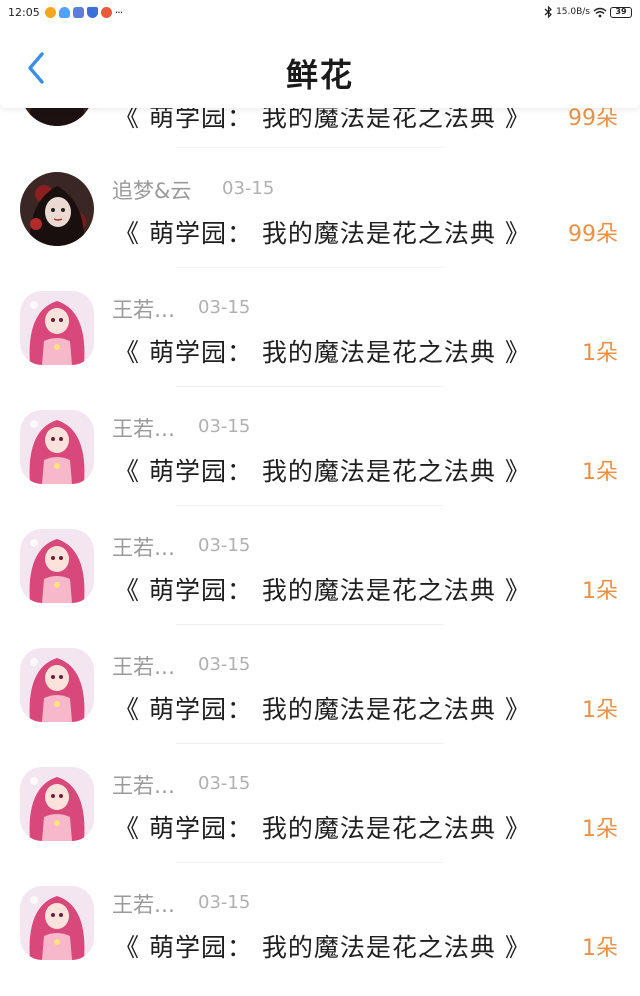 The width and height of the screenshot is (640, 996). I want to click on user-name: 追梦&云, so click(151, 190).